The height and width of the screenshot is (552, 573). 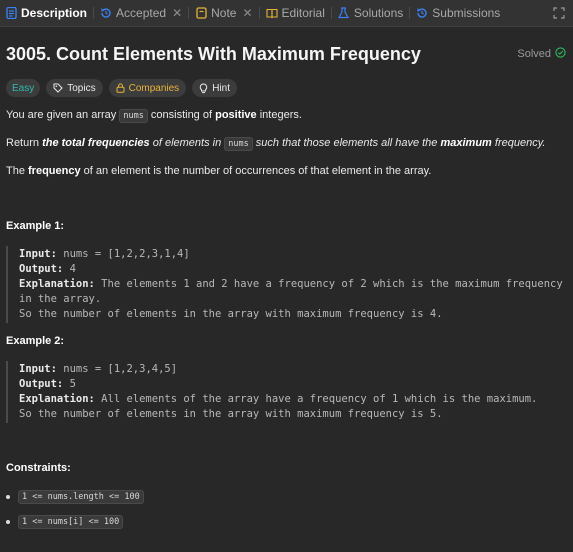 I want to click on example-input-line: Input: nums = [1,2,2,3,1,4], so click(x=292, y=254).